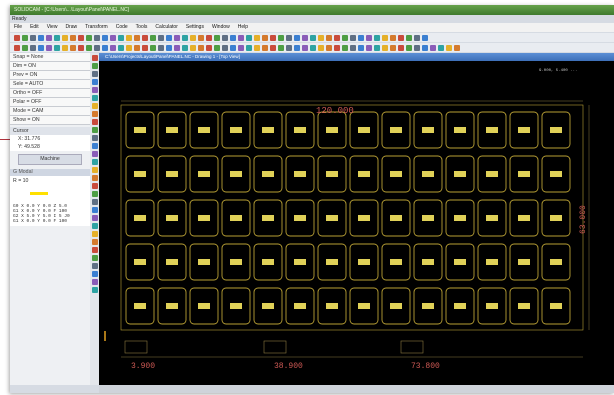 The height and width of the screenshot is (395, 614). I want to click on menu-code: Code, so click(122, 27).